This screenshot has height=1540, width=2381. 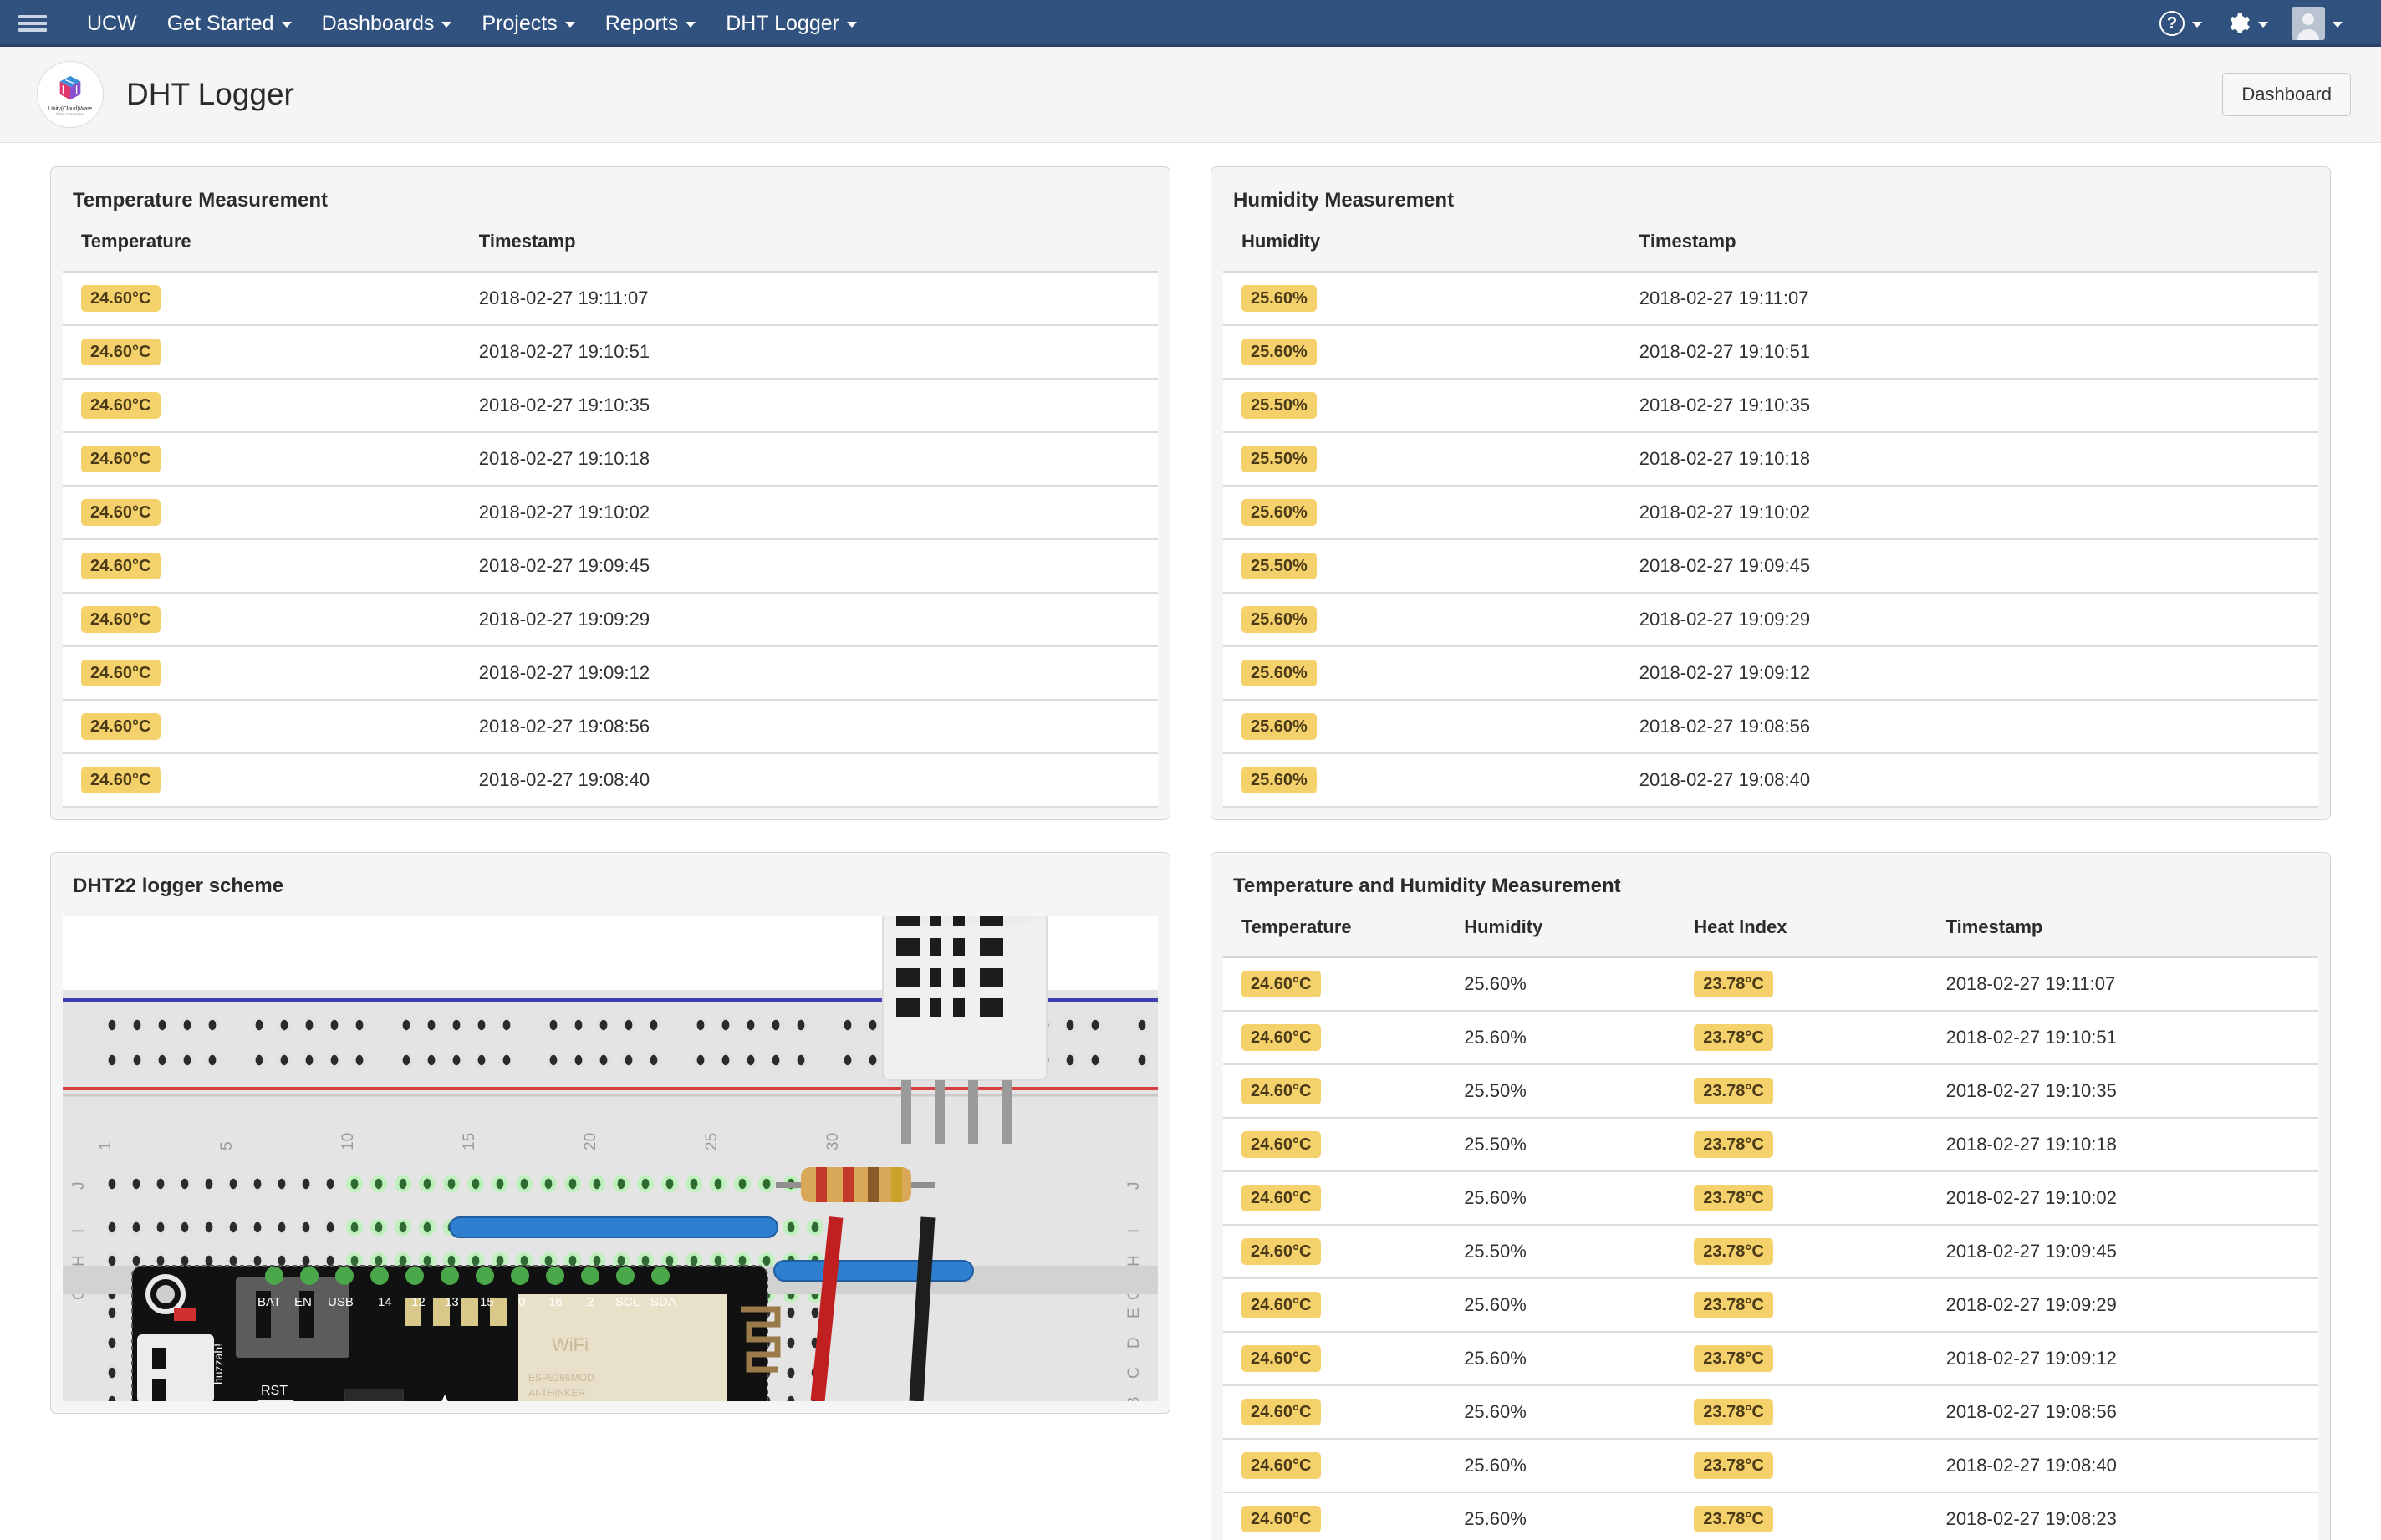 What do you see at coordinates (782, 23) in the screenshot?
I see `nav-item-label: DHT Logger` at bounding box center [782, 23].